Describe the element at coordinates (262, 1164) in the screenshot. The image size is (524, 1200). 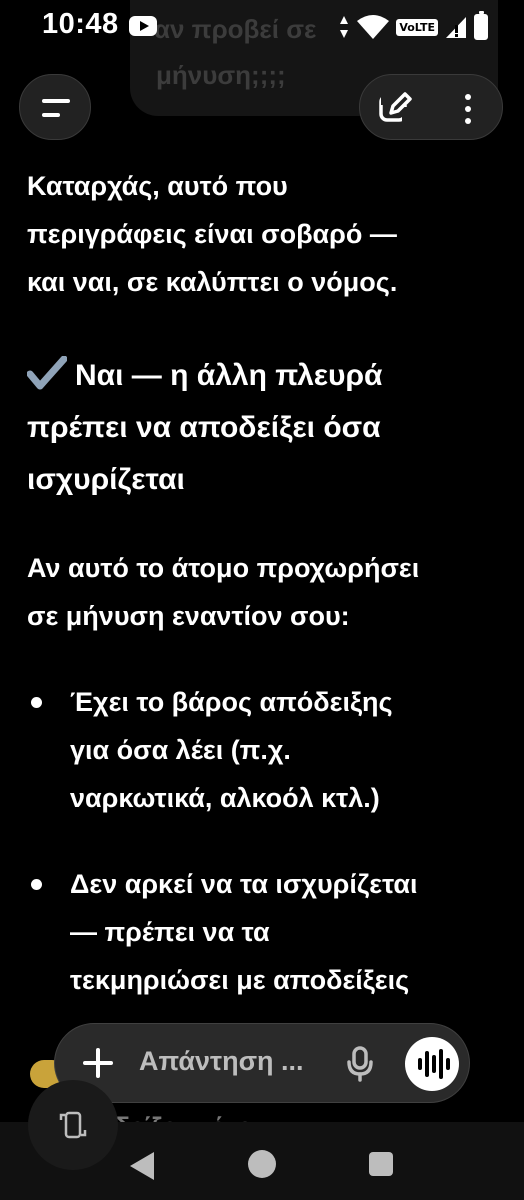
I see `home-icon` at that location.